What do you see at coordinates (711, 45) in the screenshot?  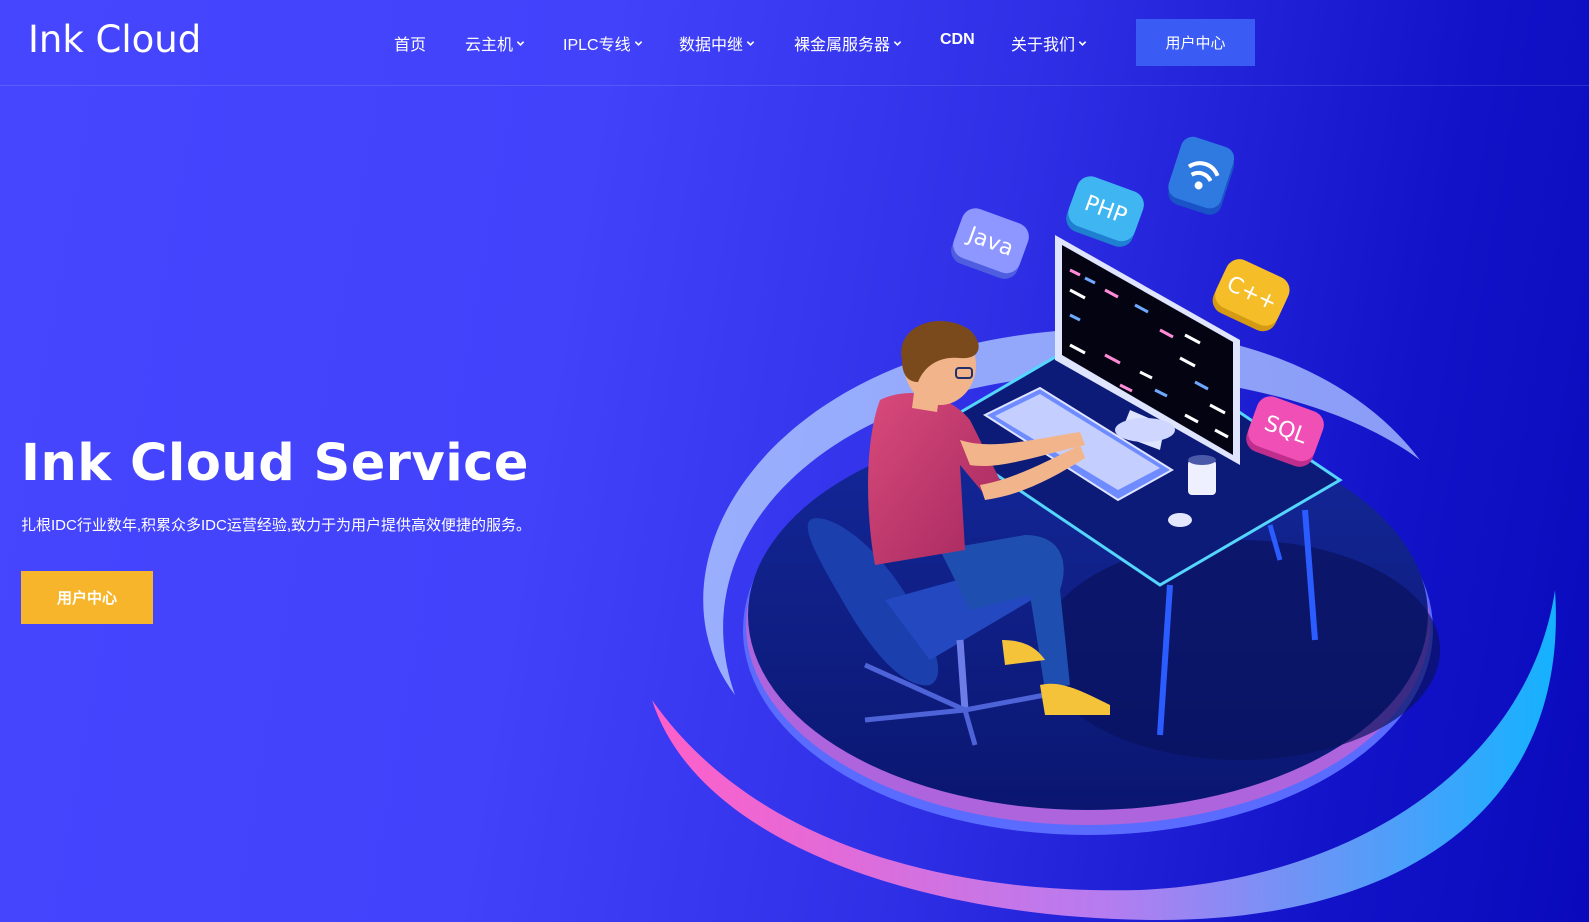 I see `nav-item-label: 数据中继` at bounding box center [711, 45].